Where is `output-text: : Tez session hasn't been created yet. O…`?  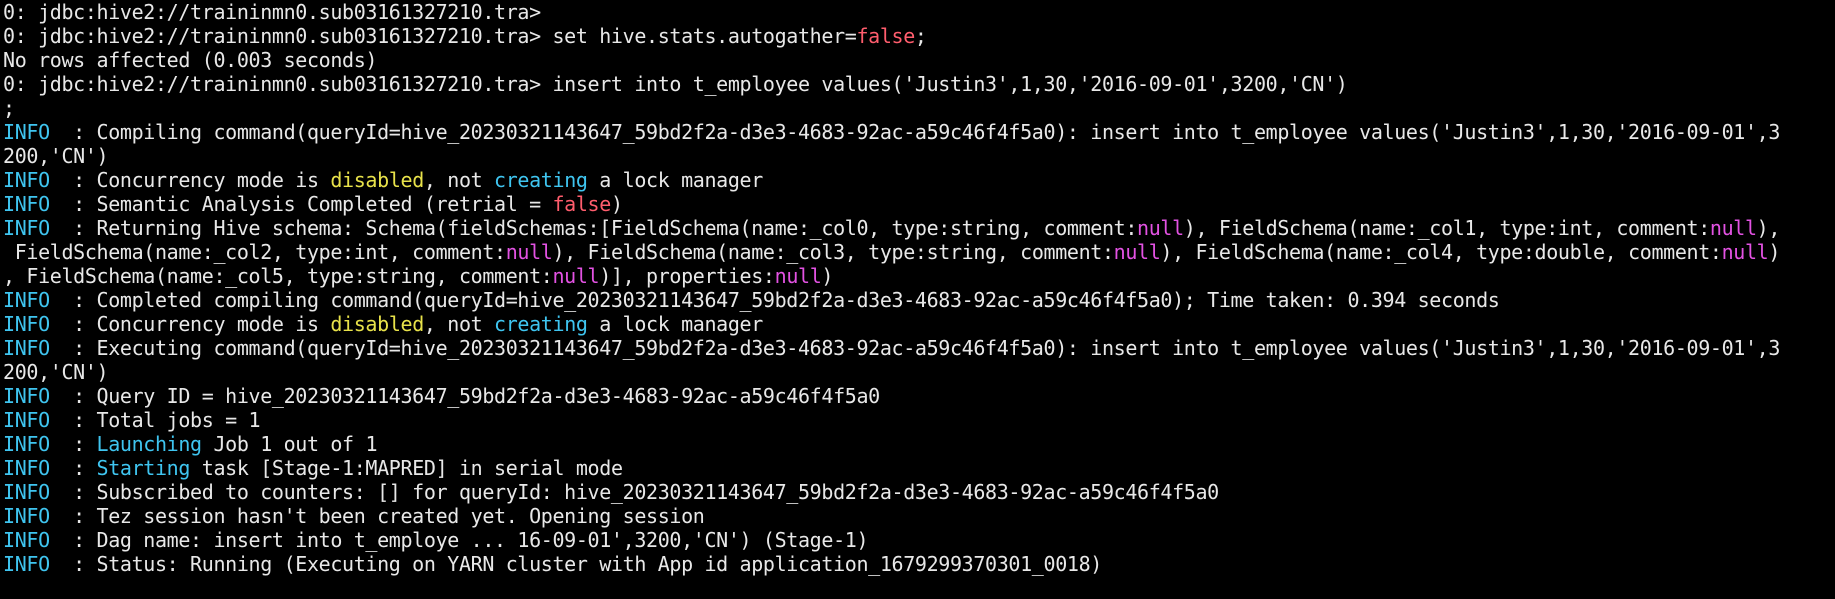 output-text: : Tez session hasn't been created yet. O… is located at coordinates (377, 516).